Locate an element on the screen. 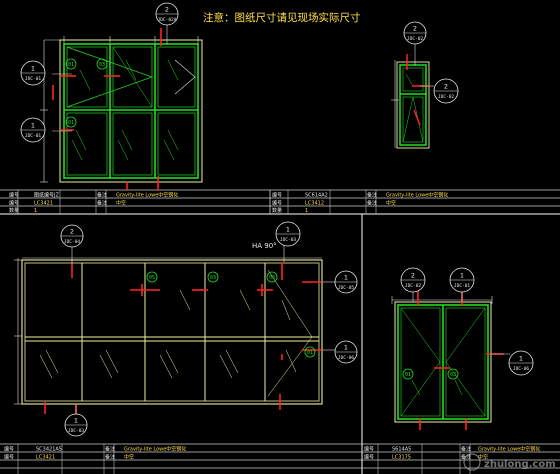 This screenshot has height=474, width=560. svg-text: SC614A2 is located at coordinates (316, 196).